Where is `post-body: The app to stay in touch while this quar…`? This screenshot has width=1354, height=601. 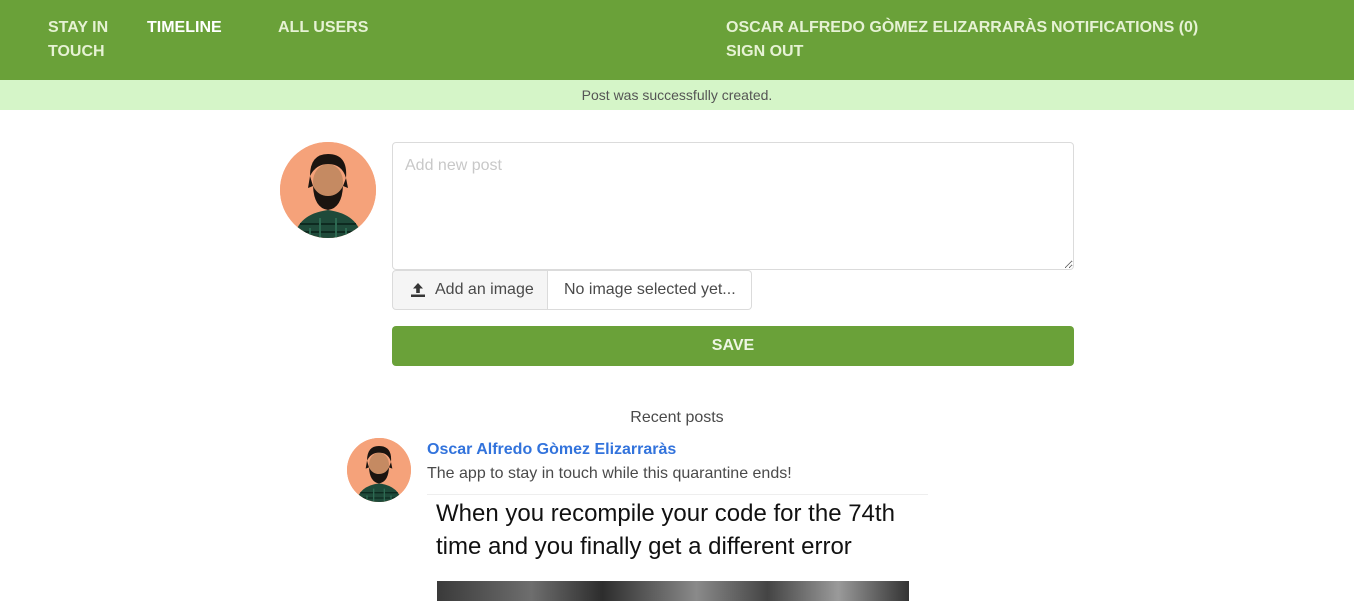
post-body: The app to stay in touch while this quar… is located at coordinates (609, 473).